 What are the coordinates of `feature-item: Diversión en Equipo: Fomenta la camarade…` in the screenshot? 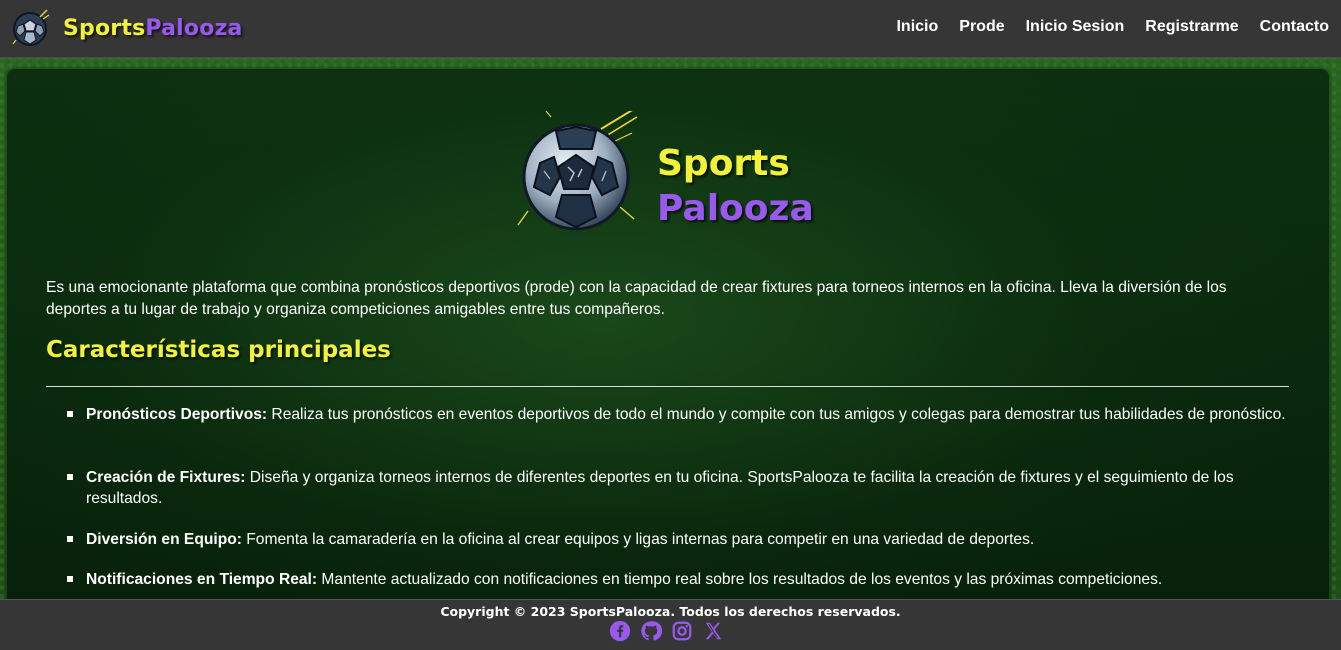 It's located at (671, 549).